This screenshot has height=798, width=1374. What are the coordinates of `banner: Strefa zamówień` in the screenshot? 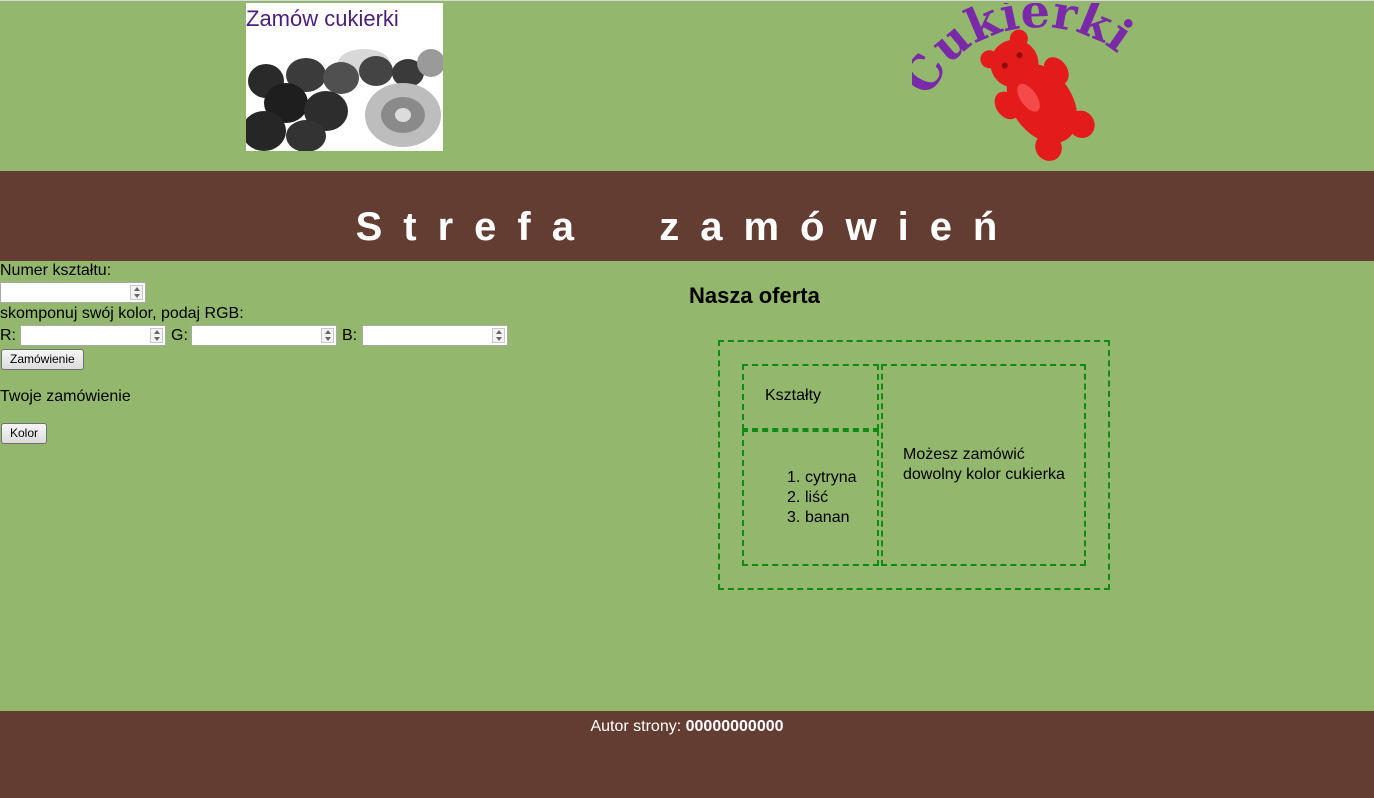 It's located at (687, 216).